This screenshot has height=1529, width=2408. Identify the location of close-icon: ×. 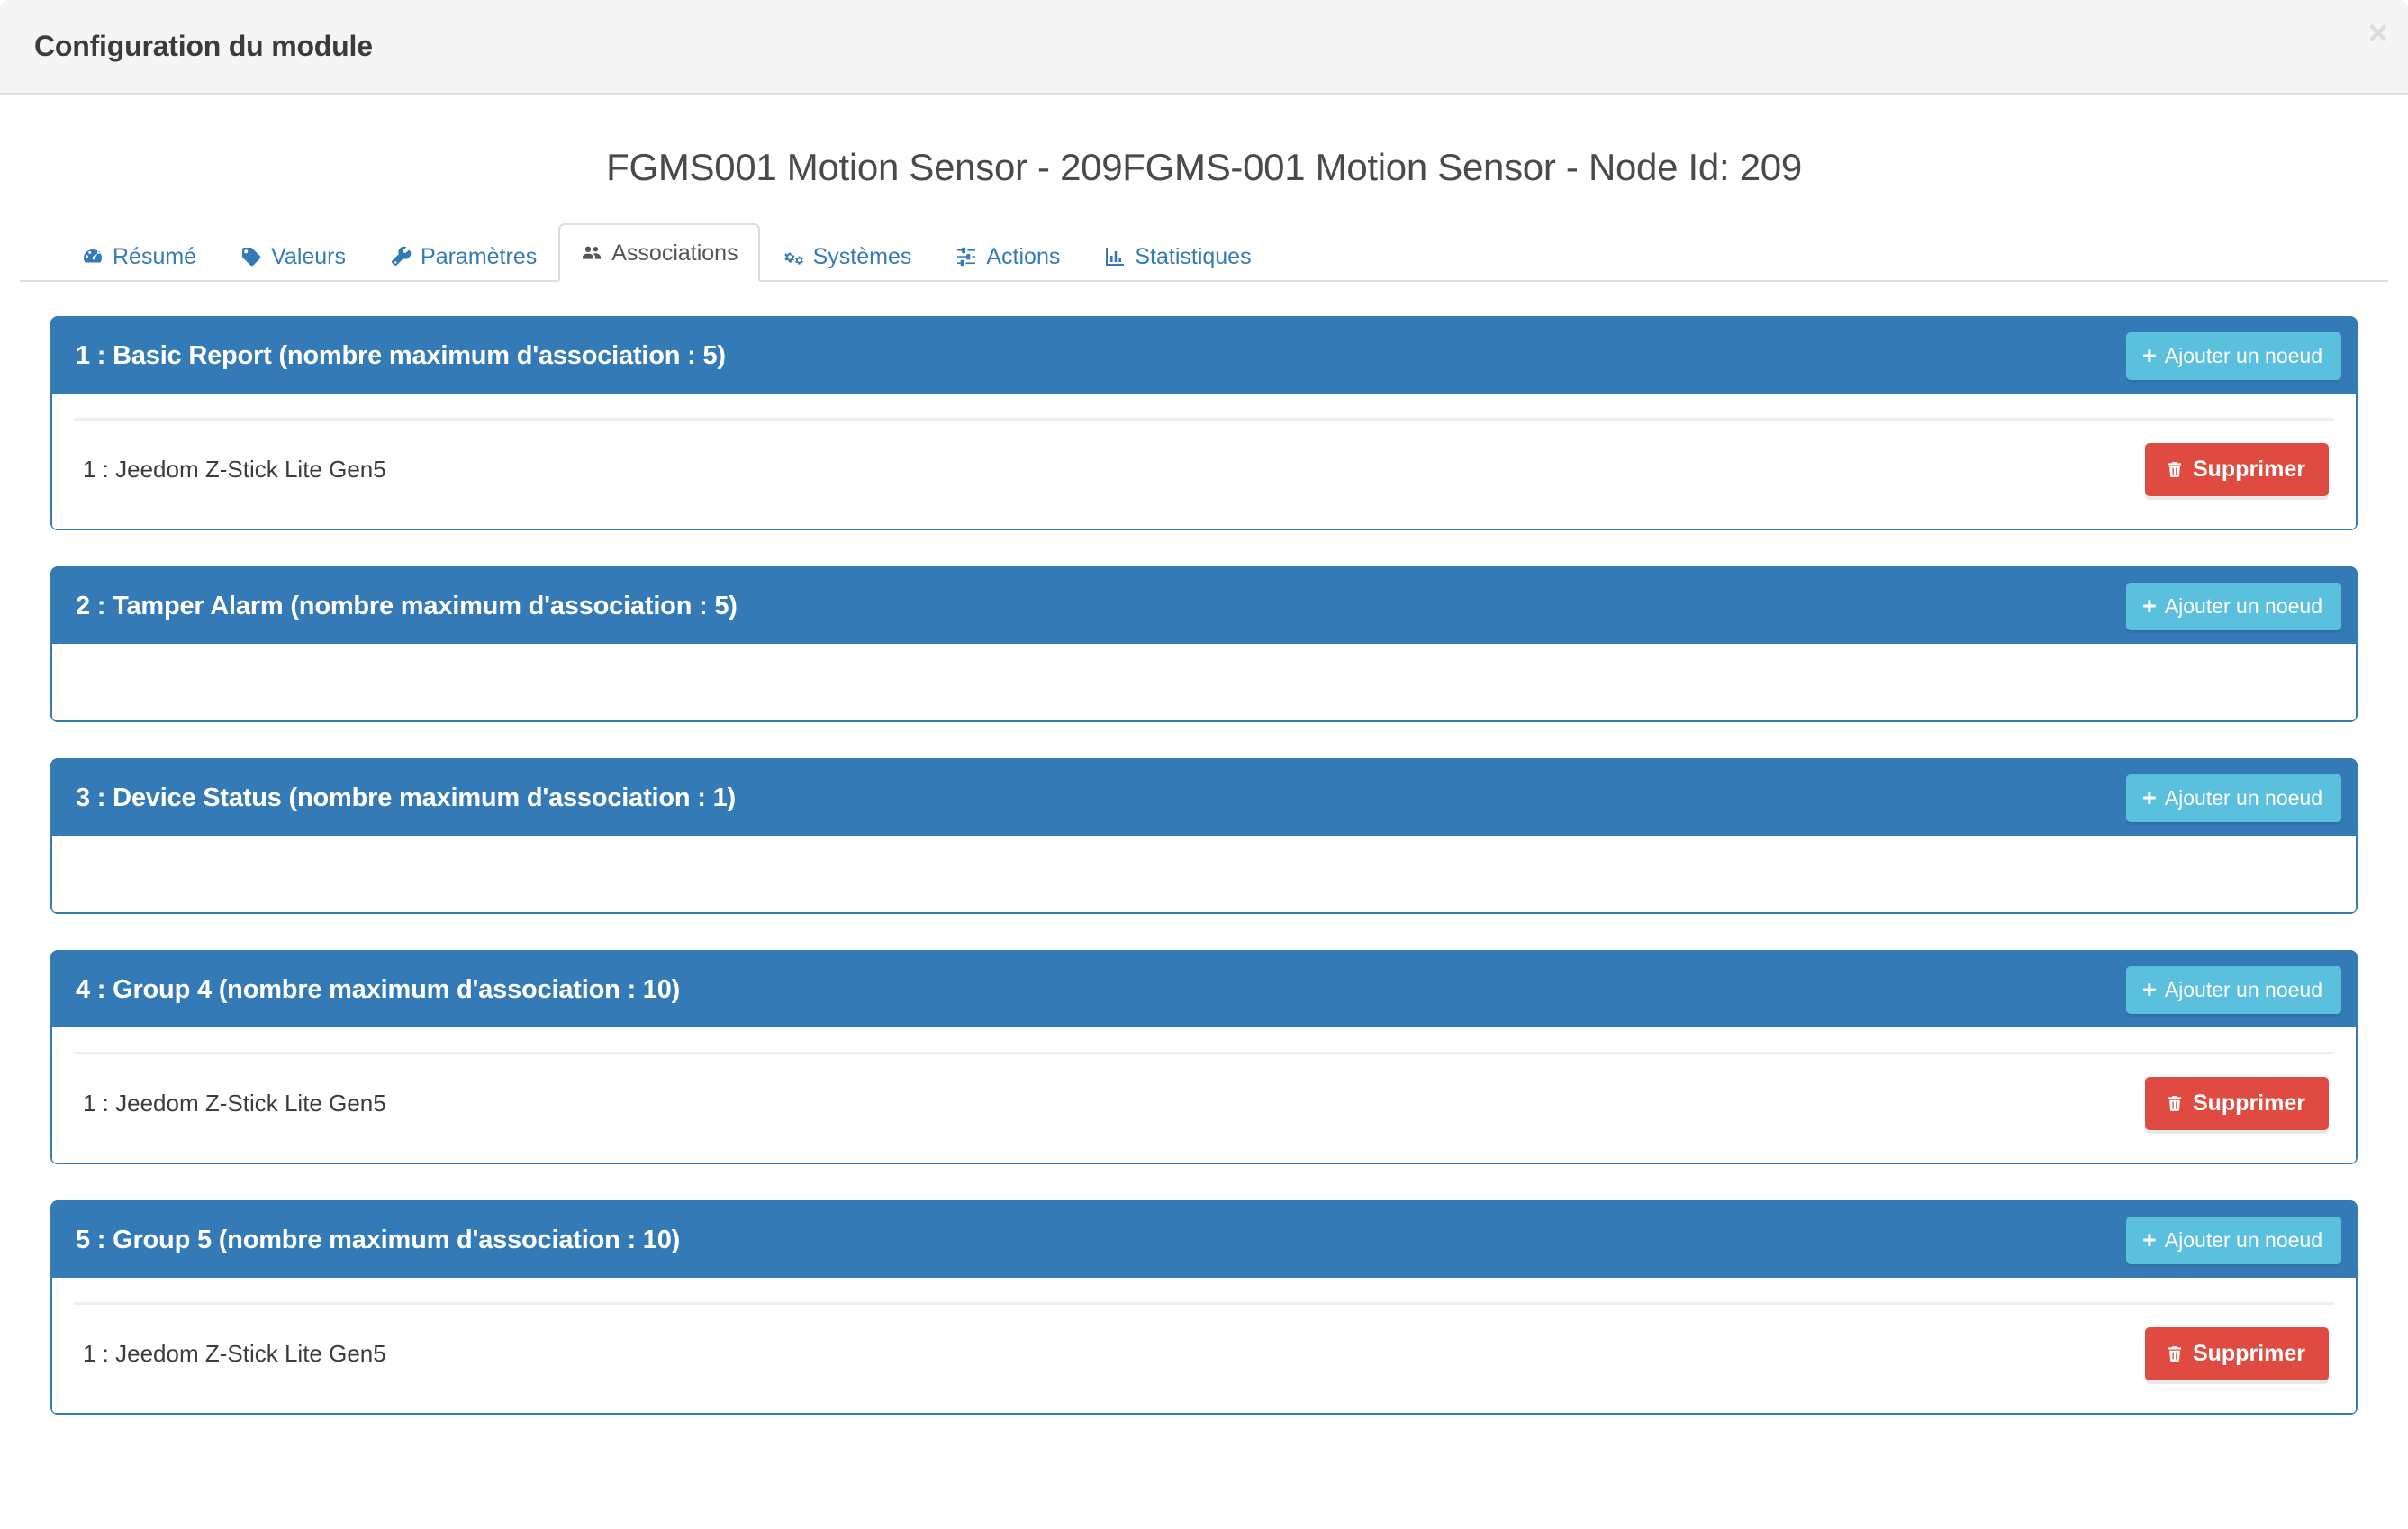
(2378, 33).